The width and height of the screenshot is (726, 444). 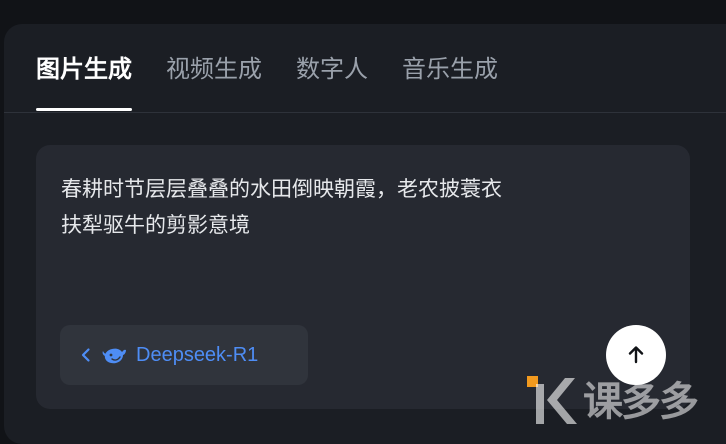 I want to click on chevron-left-icon, so click(x=85, y=355).